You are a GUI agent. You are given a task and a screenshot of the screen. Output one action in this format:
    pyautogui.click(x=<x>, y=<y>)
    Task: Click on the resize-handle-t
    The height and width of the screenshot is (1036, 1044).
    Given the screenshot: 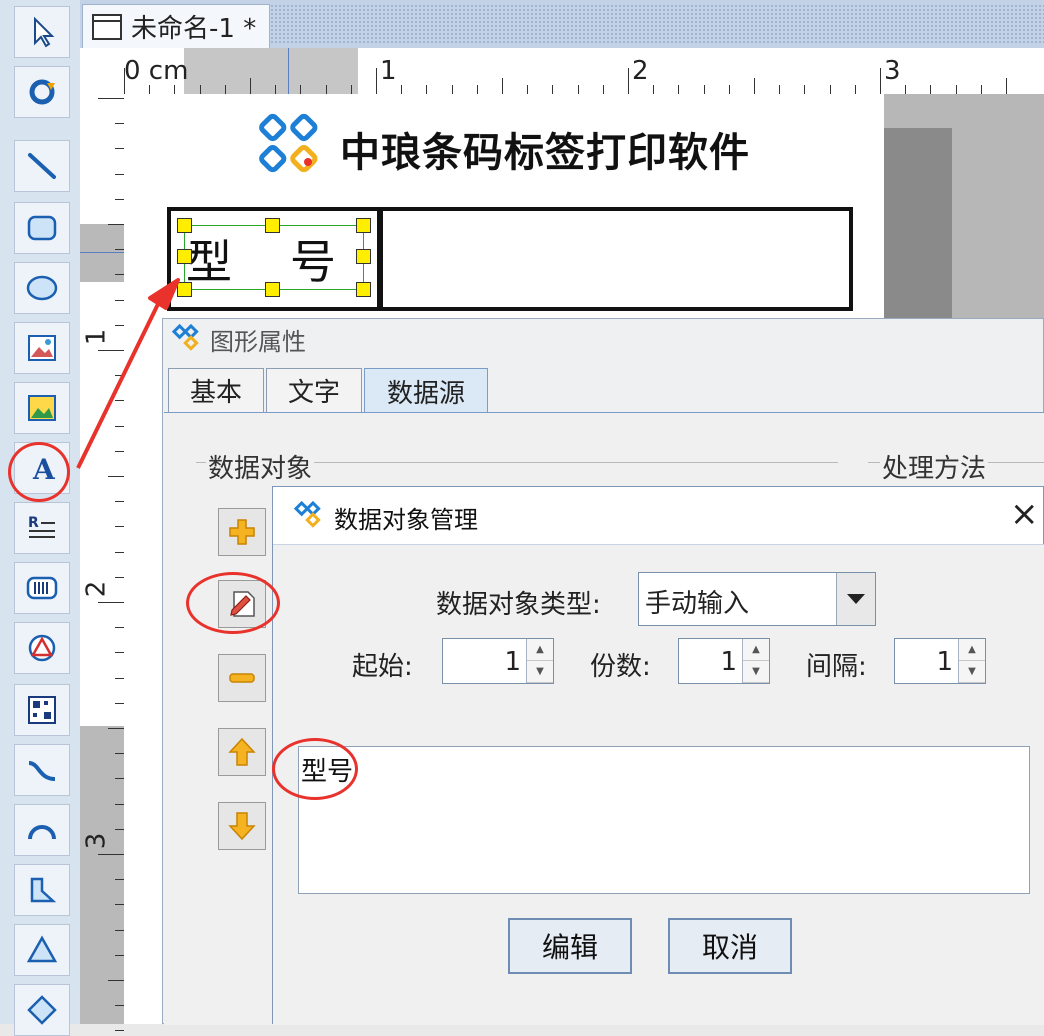 What is the action you would take?
    pyautogui.click(x=272, y=225)
    